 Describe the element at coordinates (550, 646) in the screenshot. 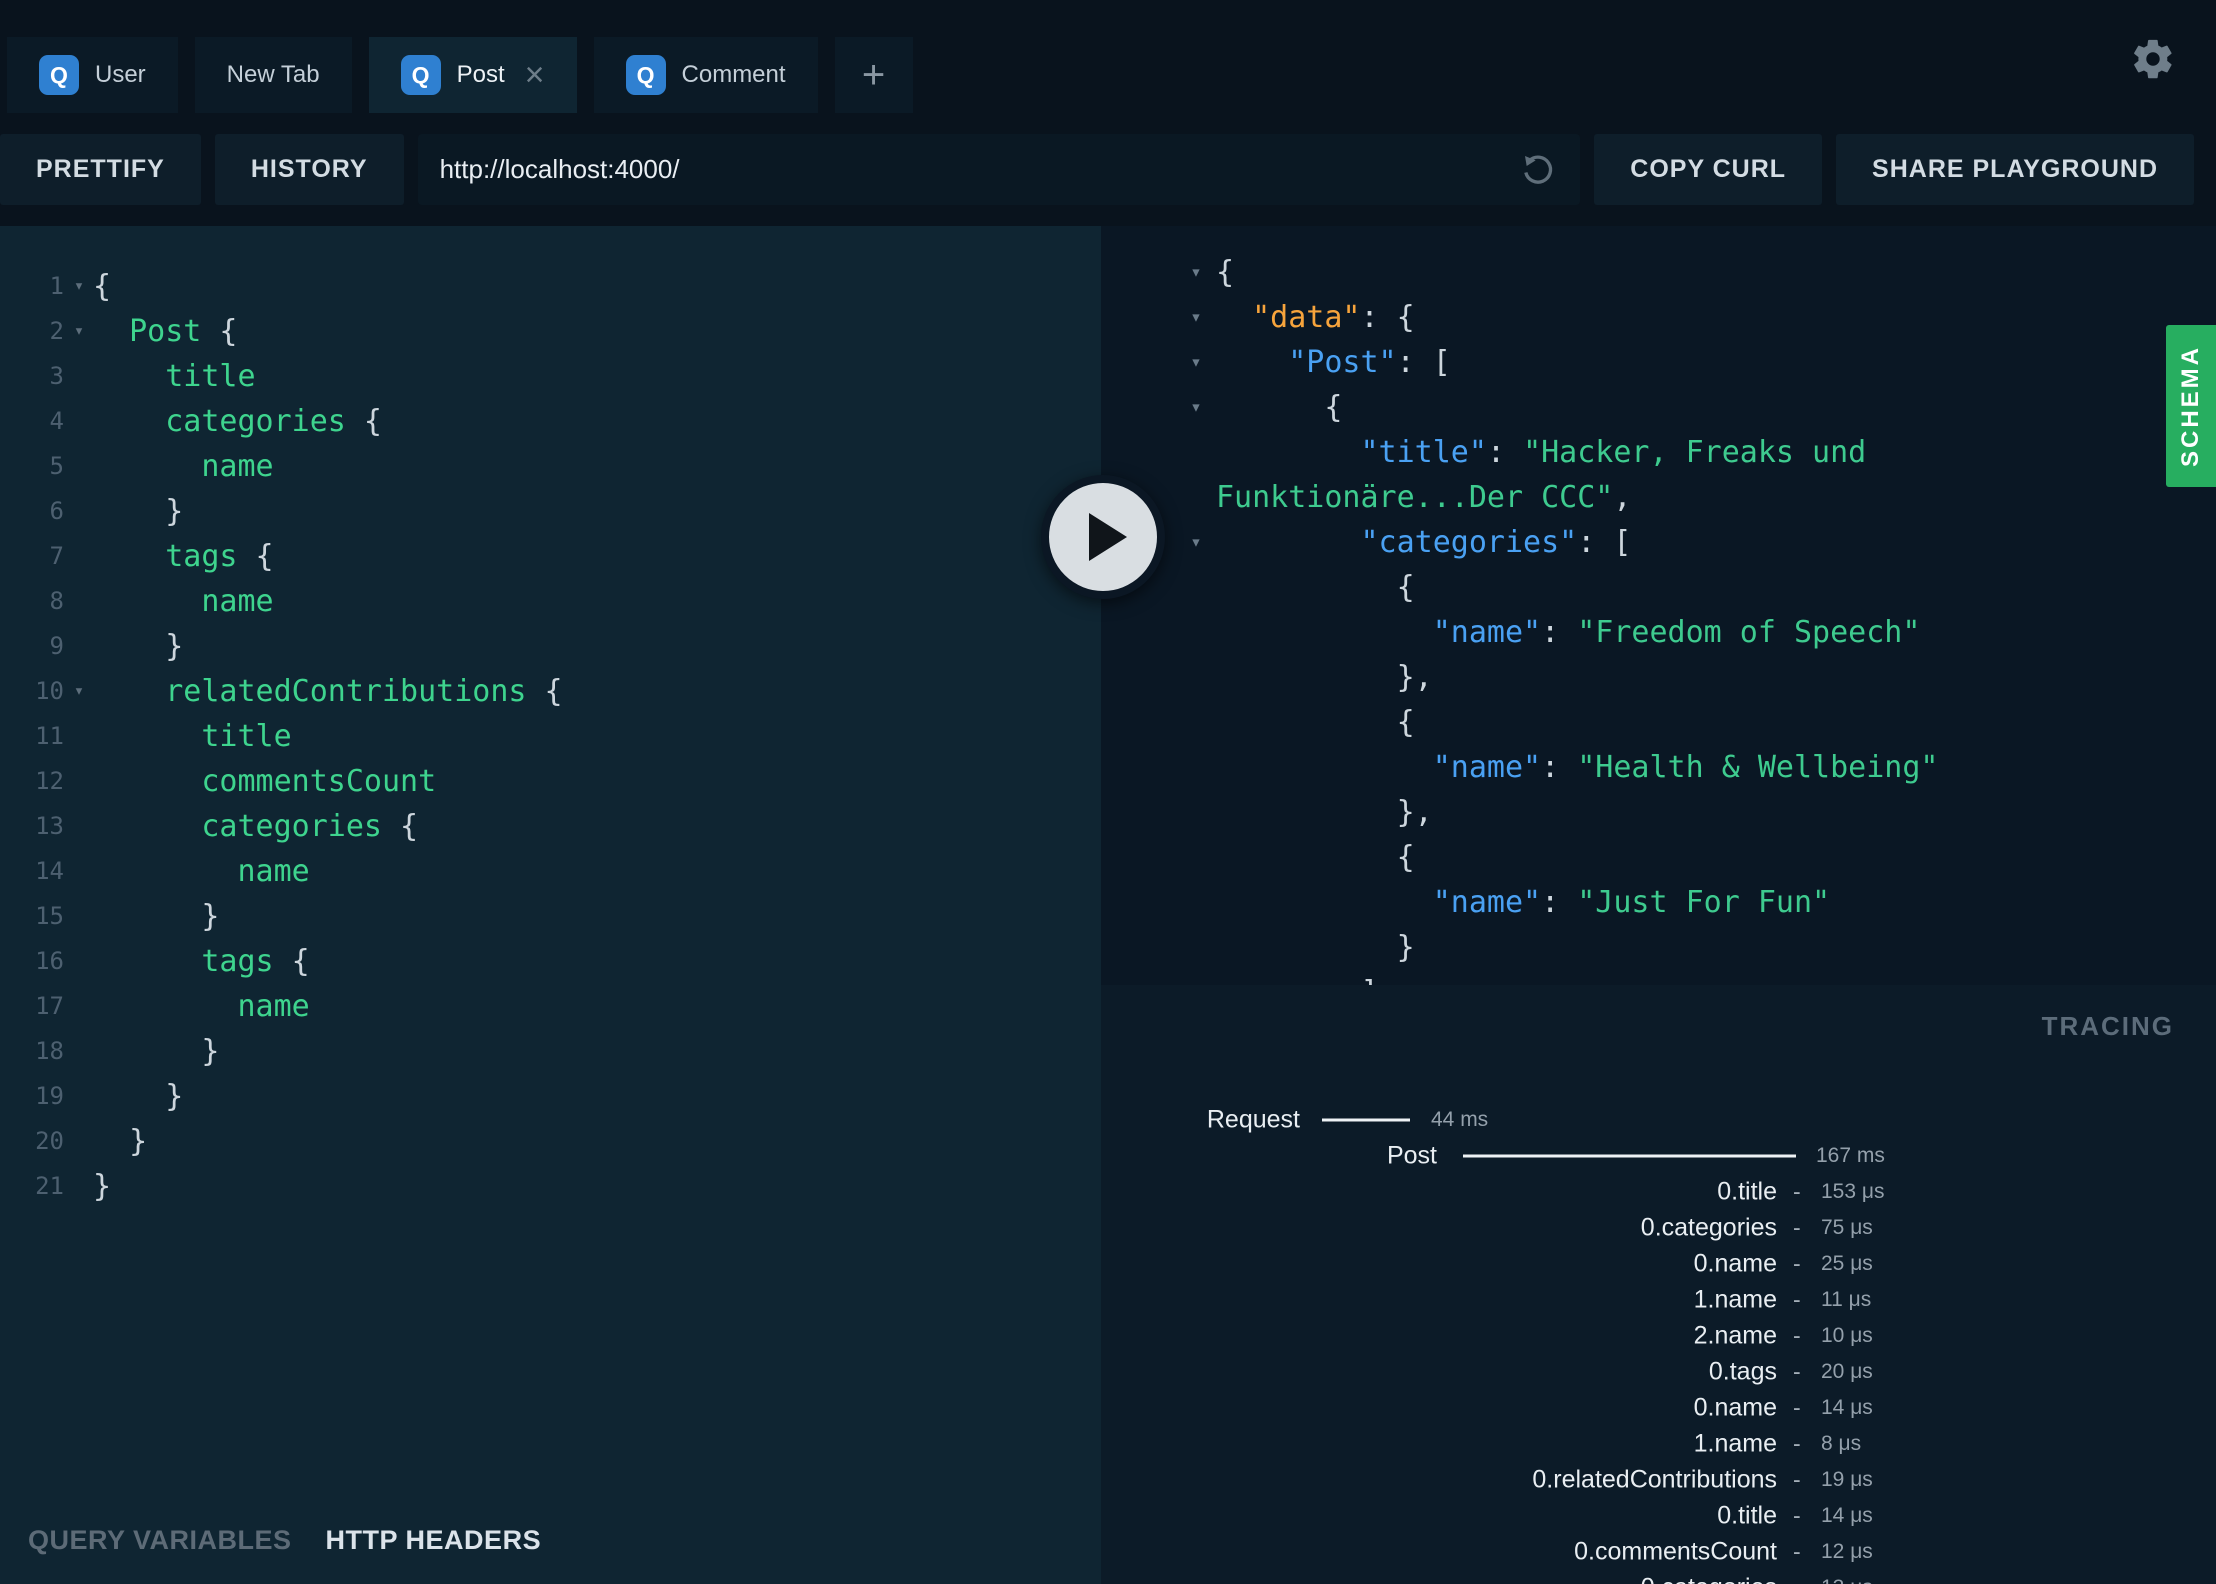

I see `query-line: 9 }` at that location.